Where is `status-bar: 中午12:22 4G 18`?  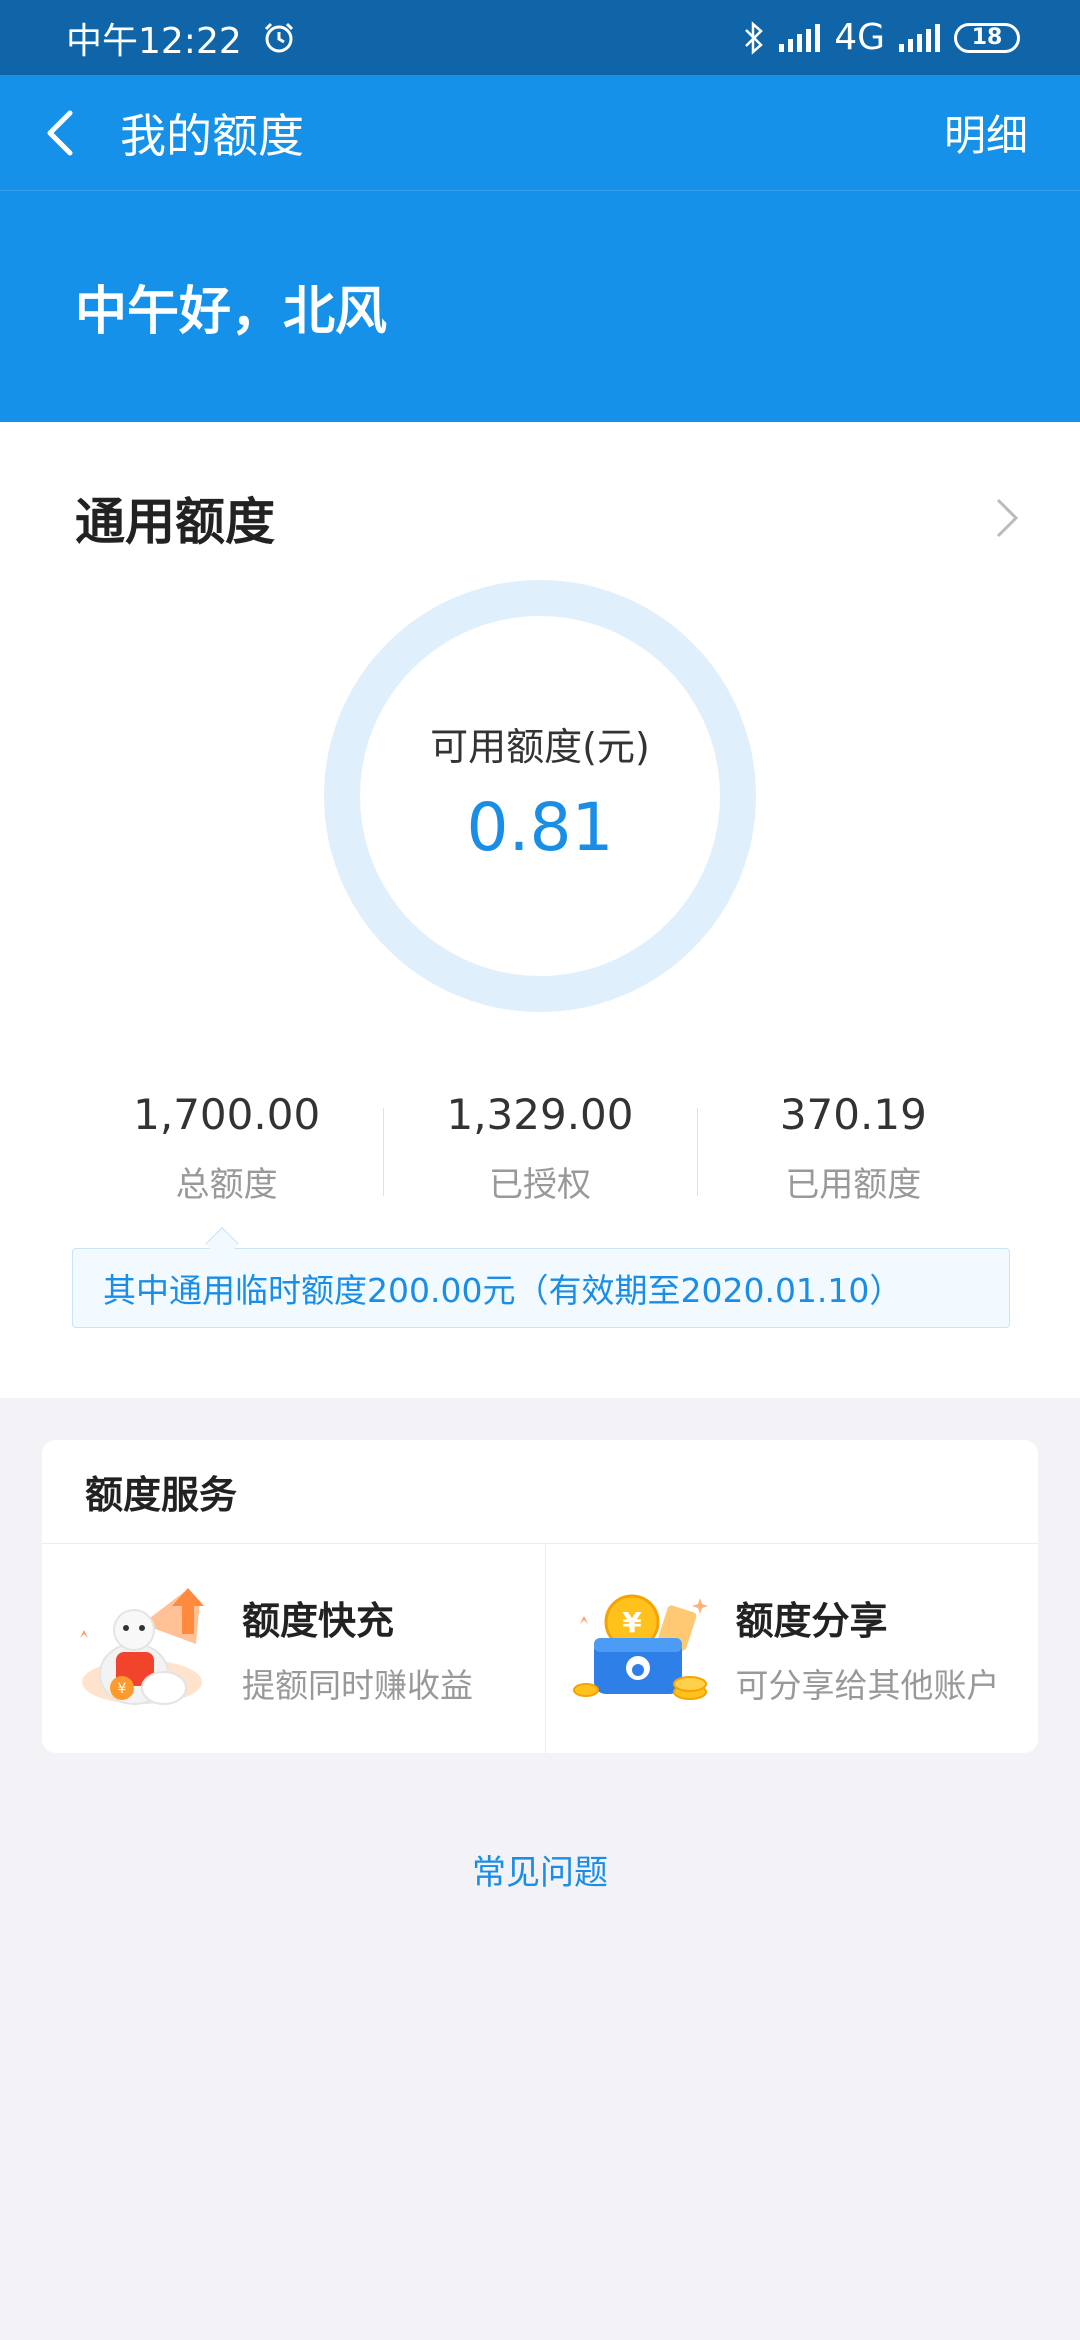 status-bar: 中午12:22 4G 18 is located at coordinates (540, 37).